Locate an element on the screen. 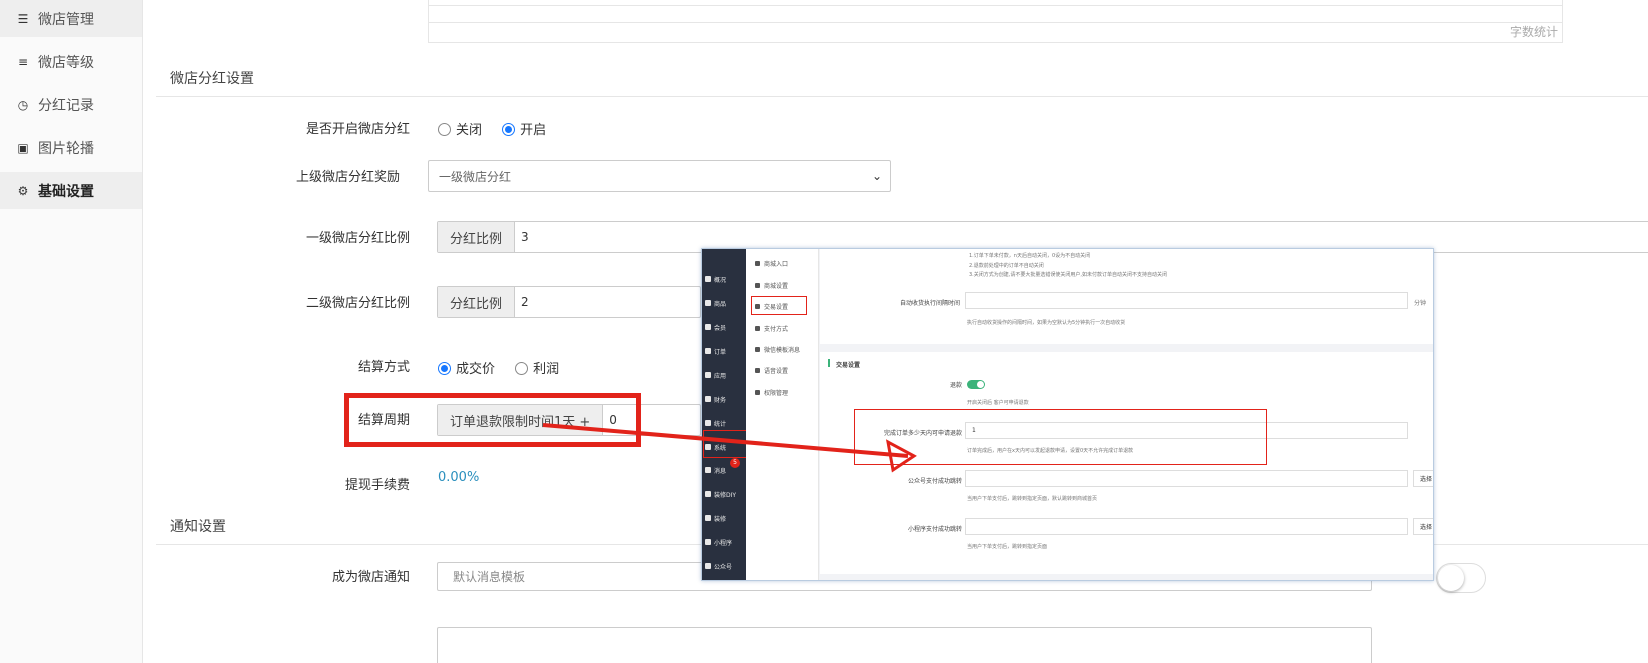 The width and height of the screenshot is (1648, 663). overlay-sub-item: 微信模板消息 is located at coordinates (777, 349).